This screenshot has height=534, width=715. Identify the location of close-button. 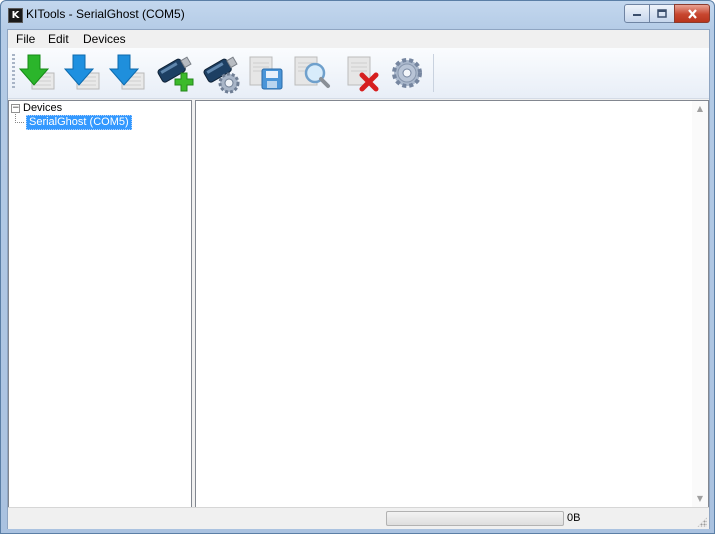
(692, 13).